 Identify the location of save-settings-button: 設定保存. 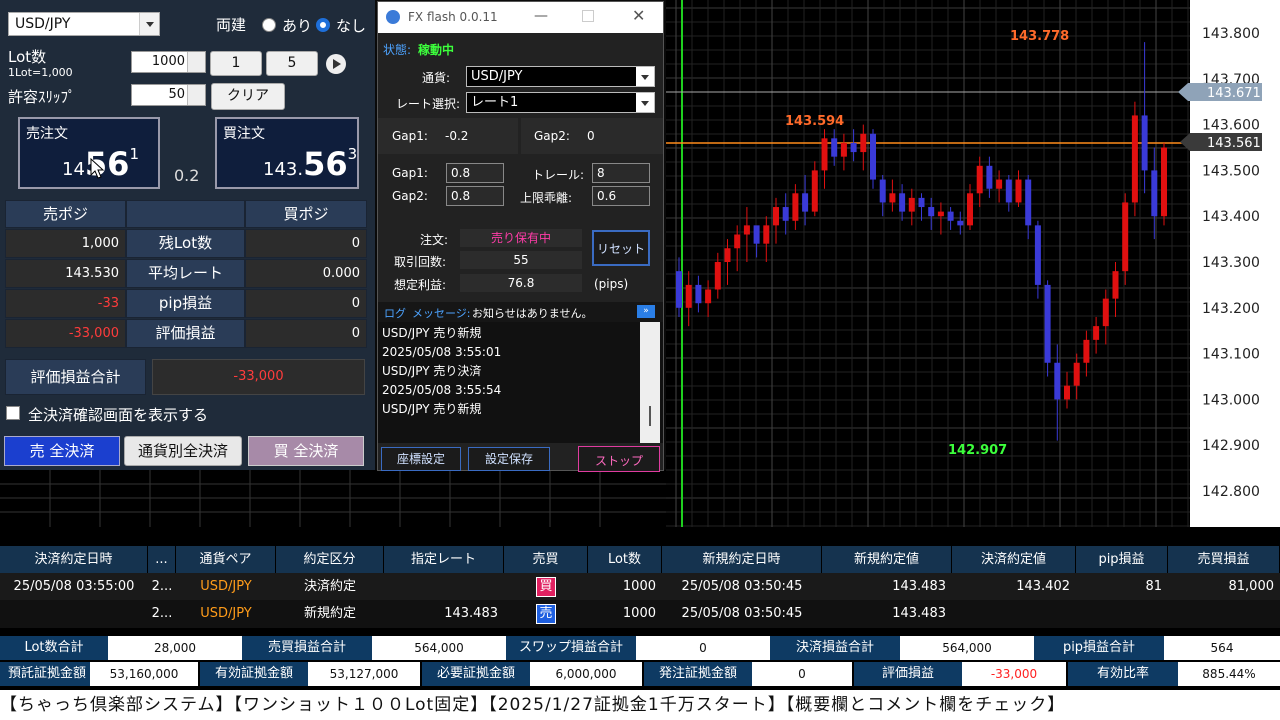
(509, 459).